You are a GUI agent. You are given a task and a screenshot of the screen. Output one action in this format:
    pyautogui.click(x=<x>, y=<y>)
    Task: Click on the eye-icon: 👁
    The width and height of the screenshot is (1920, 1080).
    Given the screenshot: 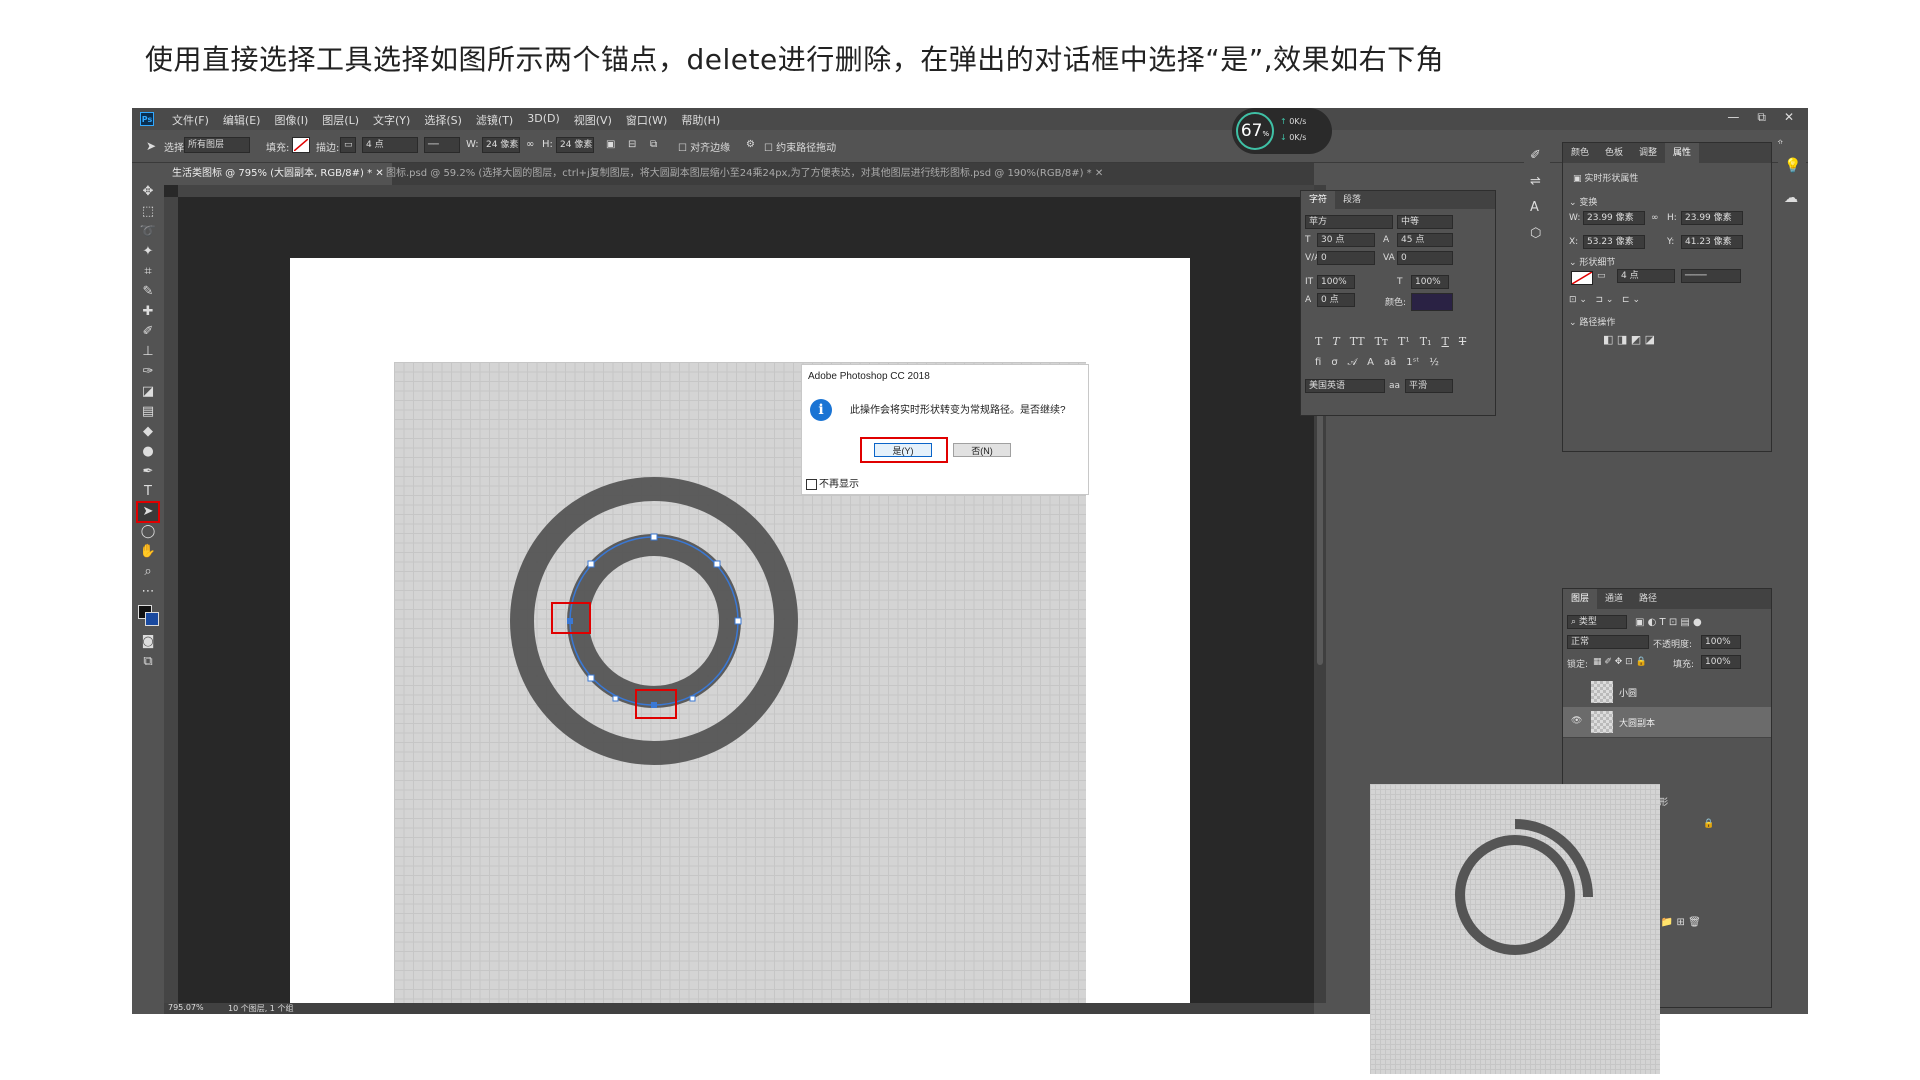 What is the action you would take?
    pyautogui.click(x=1576, y=721)
    